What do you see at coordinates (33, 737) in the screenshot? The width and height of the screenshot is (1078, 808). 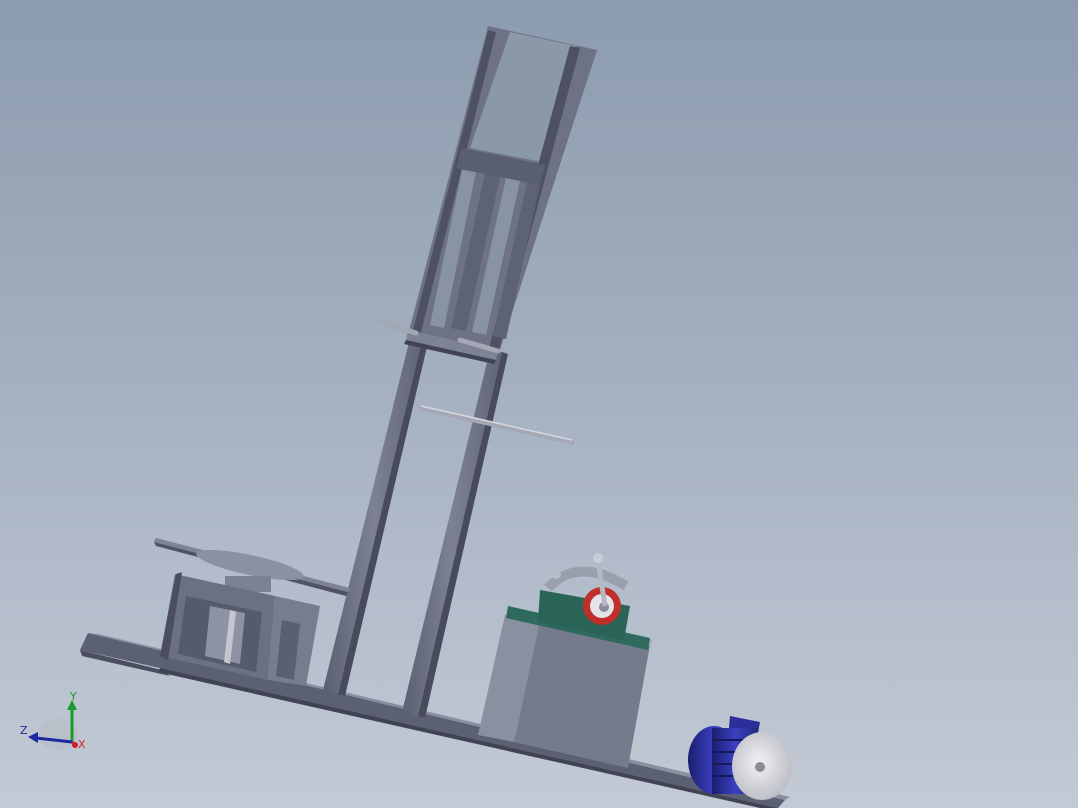 I see `z-axis-arrowhead` at bounding box center [33, 737].